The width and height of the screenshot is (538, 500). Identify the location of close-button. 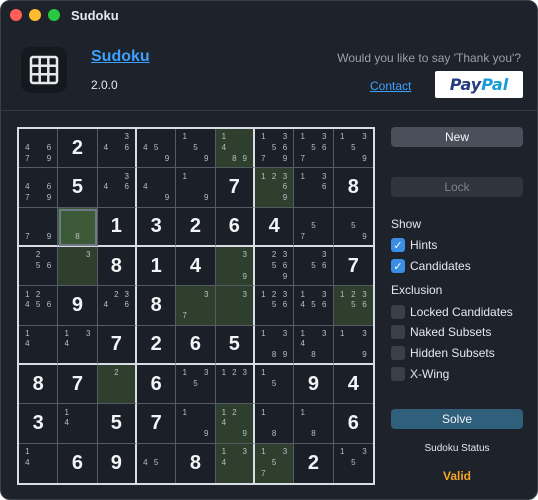
(16, 15).